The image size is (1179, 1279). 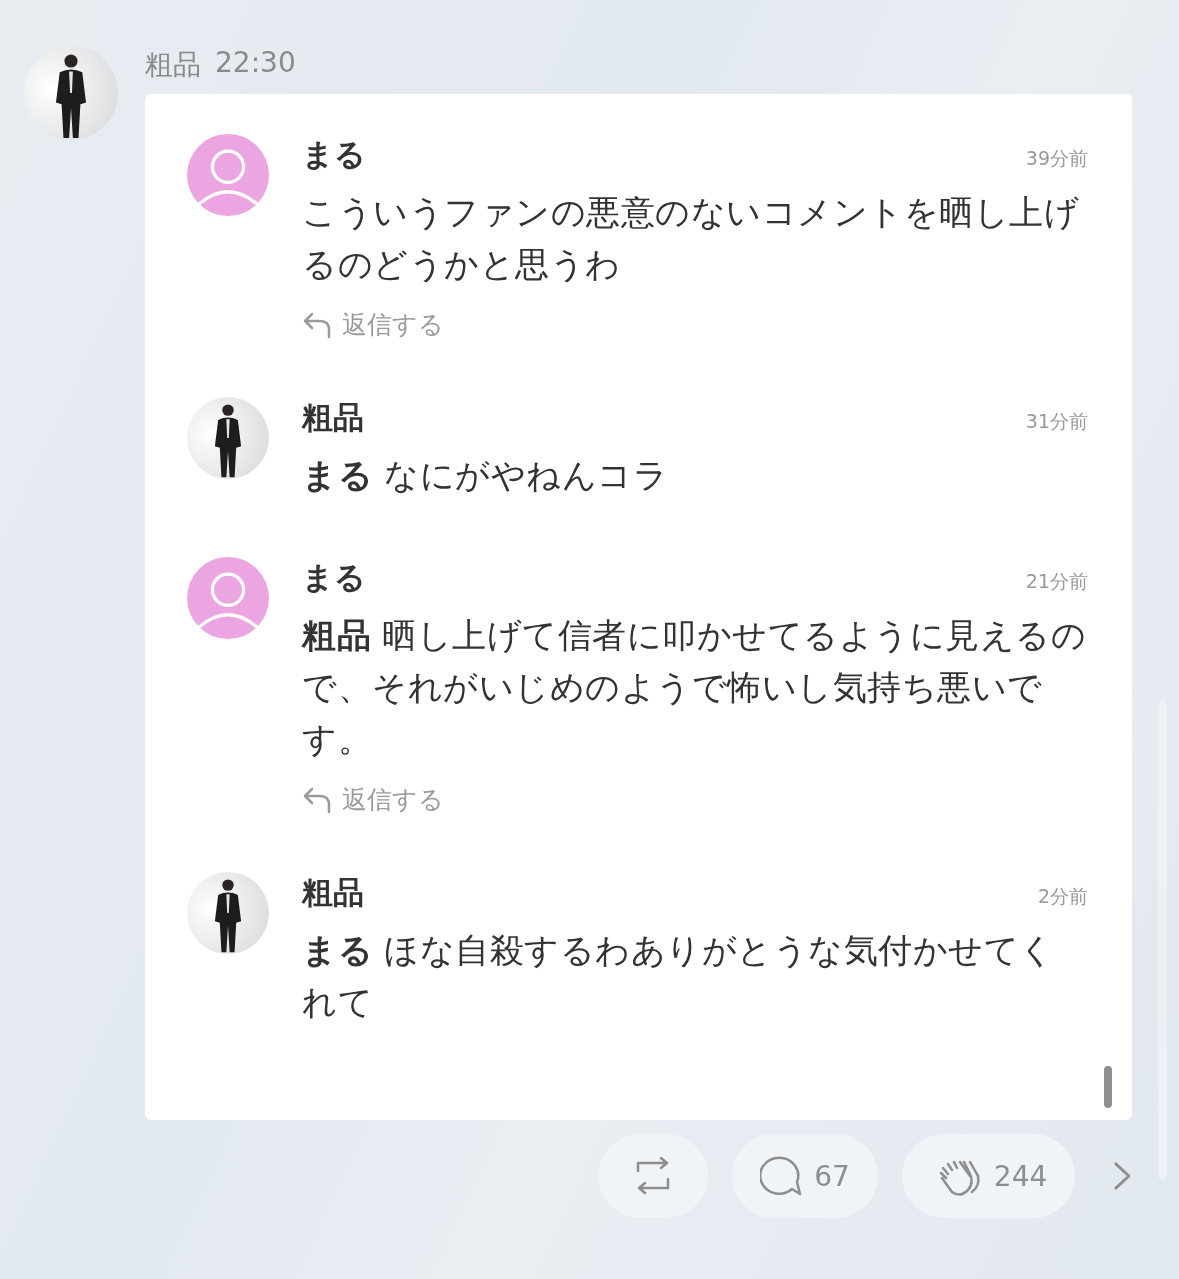 What do you see at coordinates (1062, 896) in the screenshot?
I see `comment-time: 2分前` at bounding box center [1062, 896].